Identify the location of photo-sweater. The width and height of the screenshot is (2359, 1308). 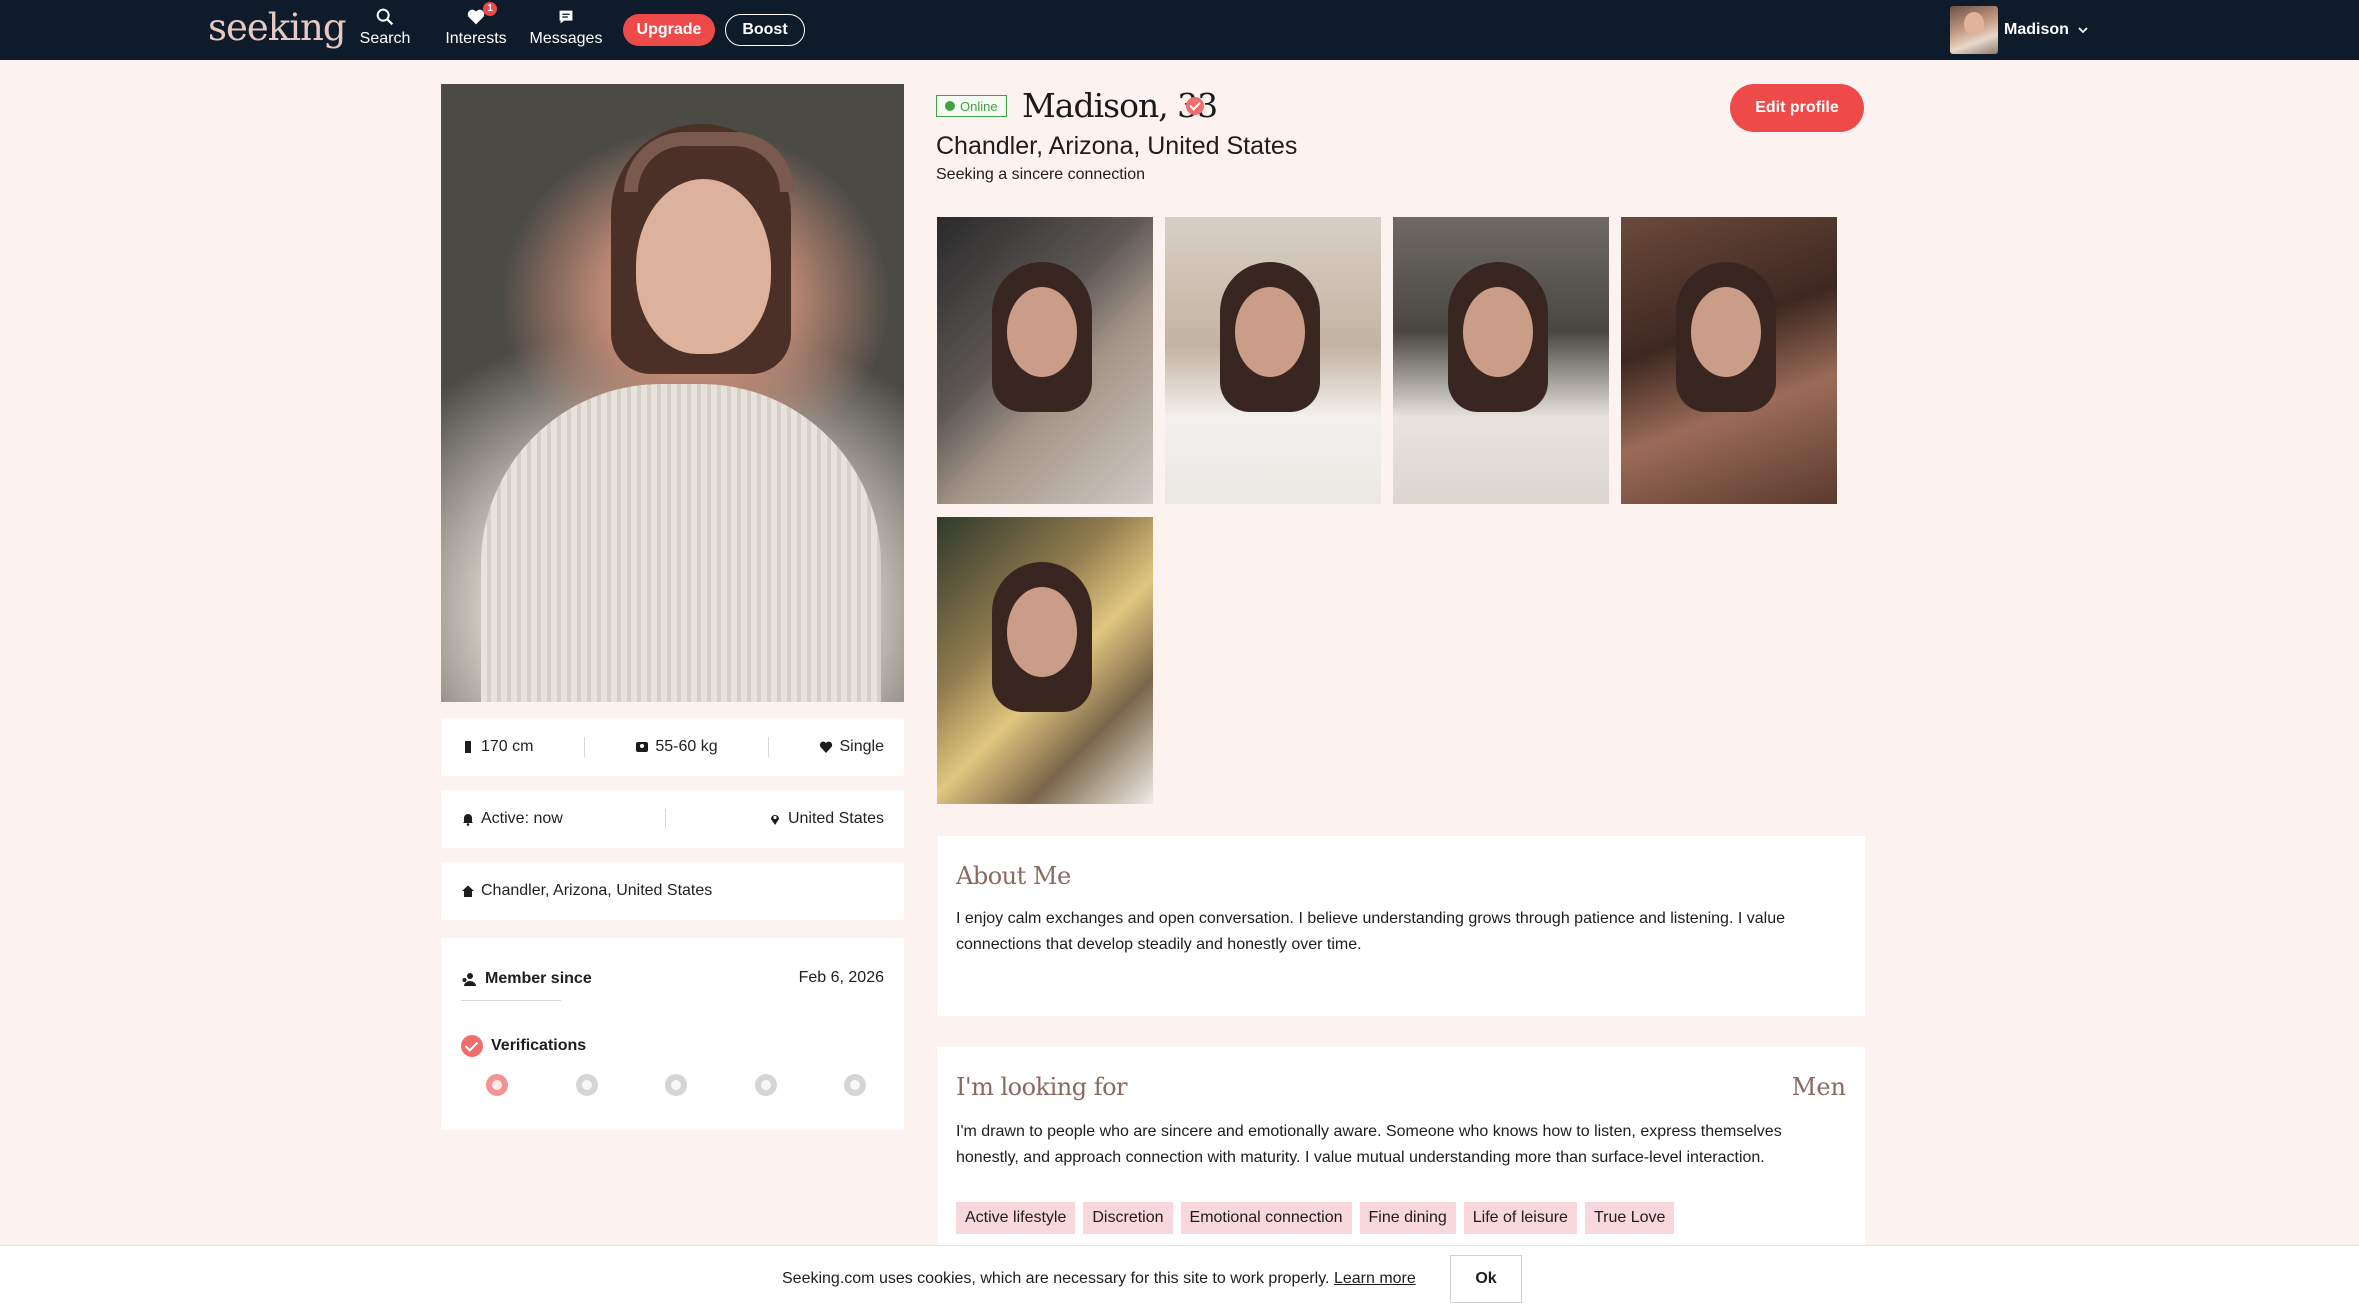
(681, 543).